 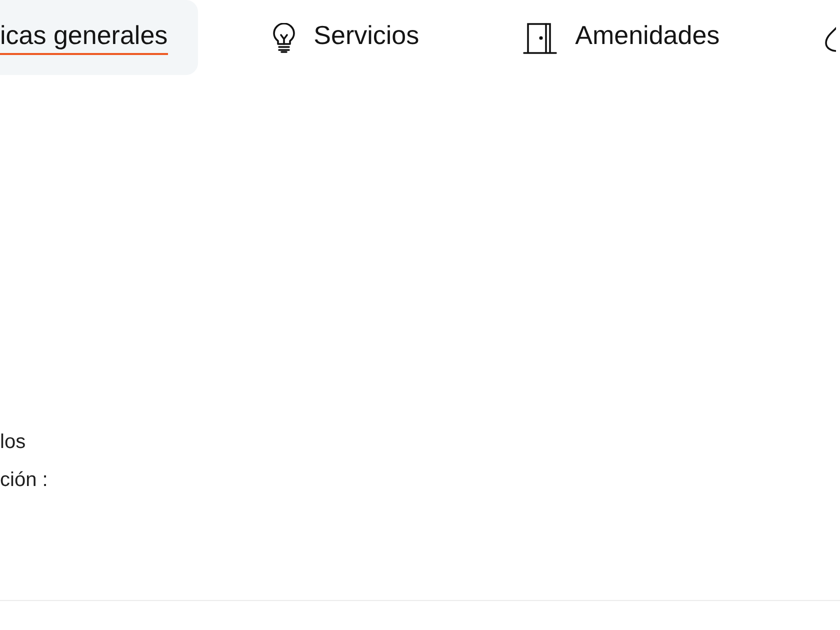 I want to click on tab: Servicios, so click(x=346, y=37).